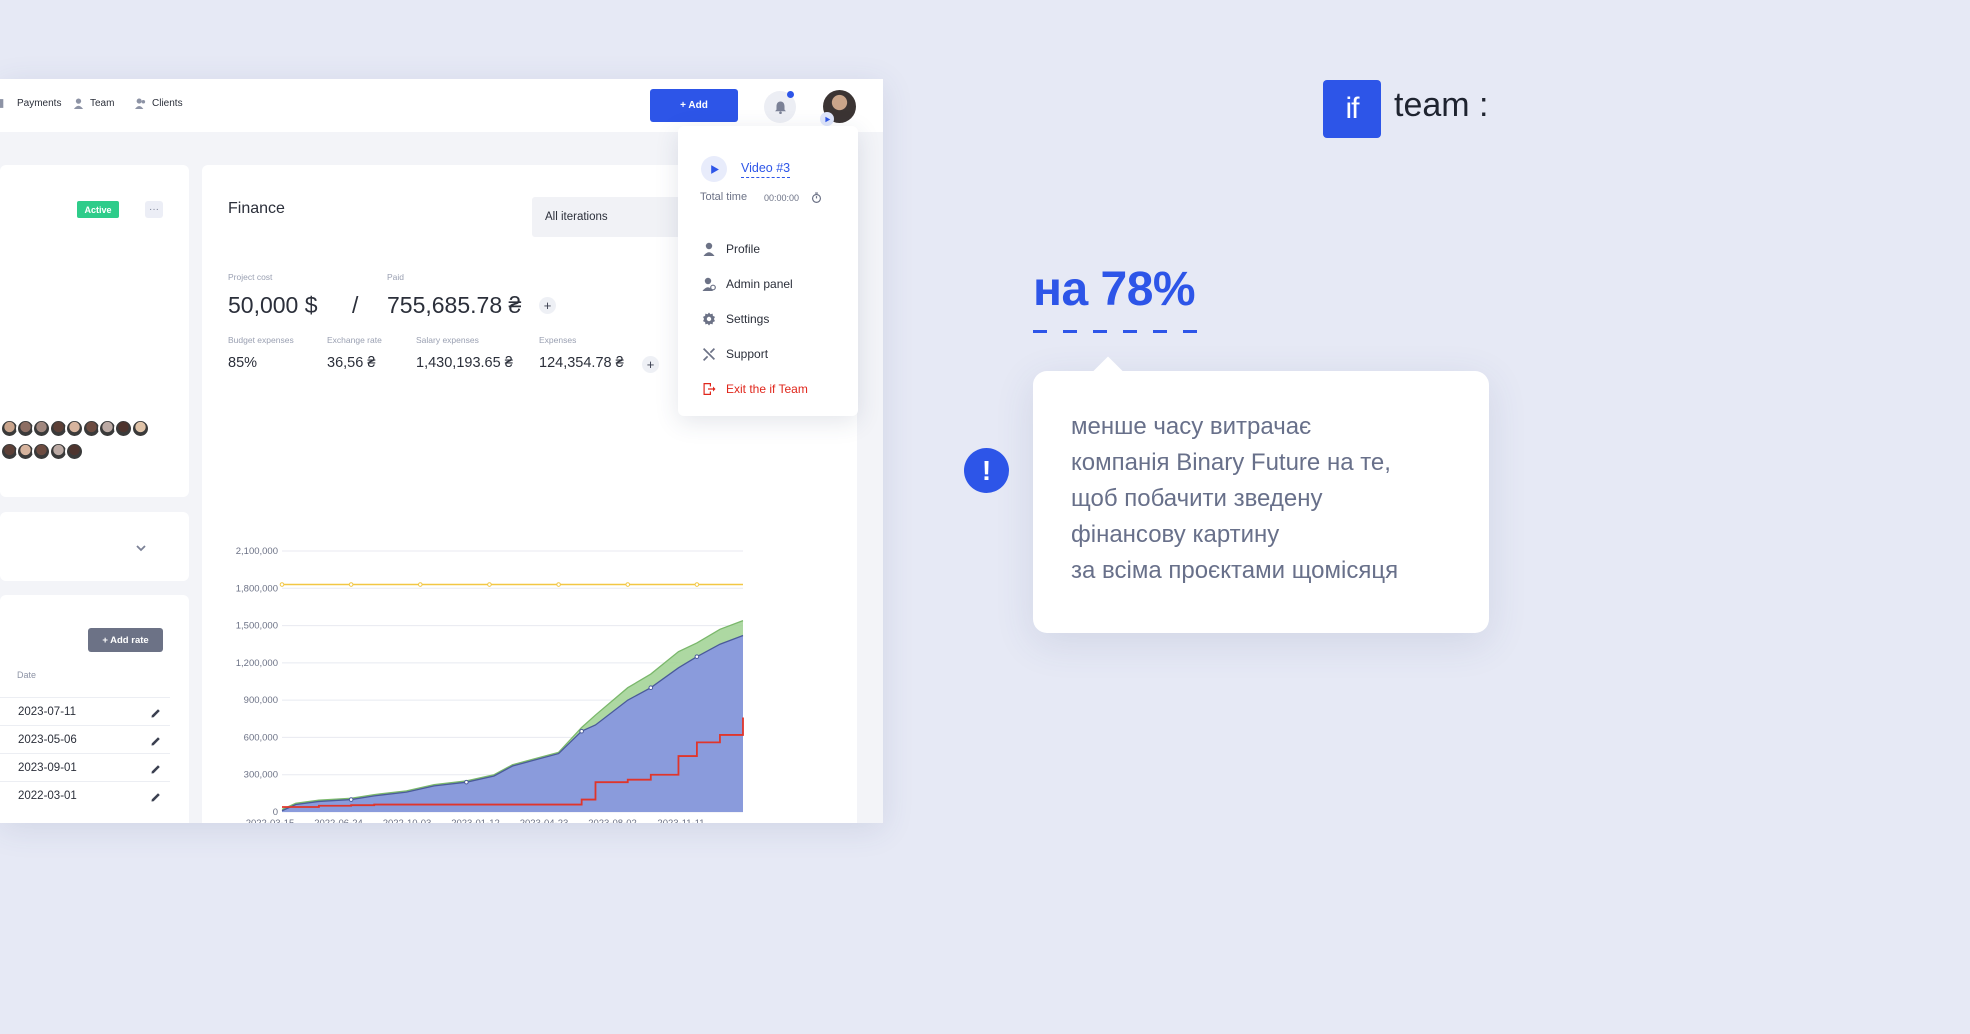 The image size is (1970, 1034). What do you see at coordinates (782, 198) in the screenshot?
I see `total-time-value: 00:00:00` at bounding box center [782, 198].